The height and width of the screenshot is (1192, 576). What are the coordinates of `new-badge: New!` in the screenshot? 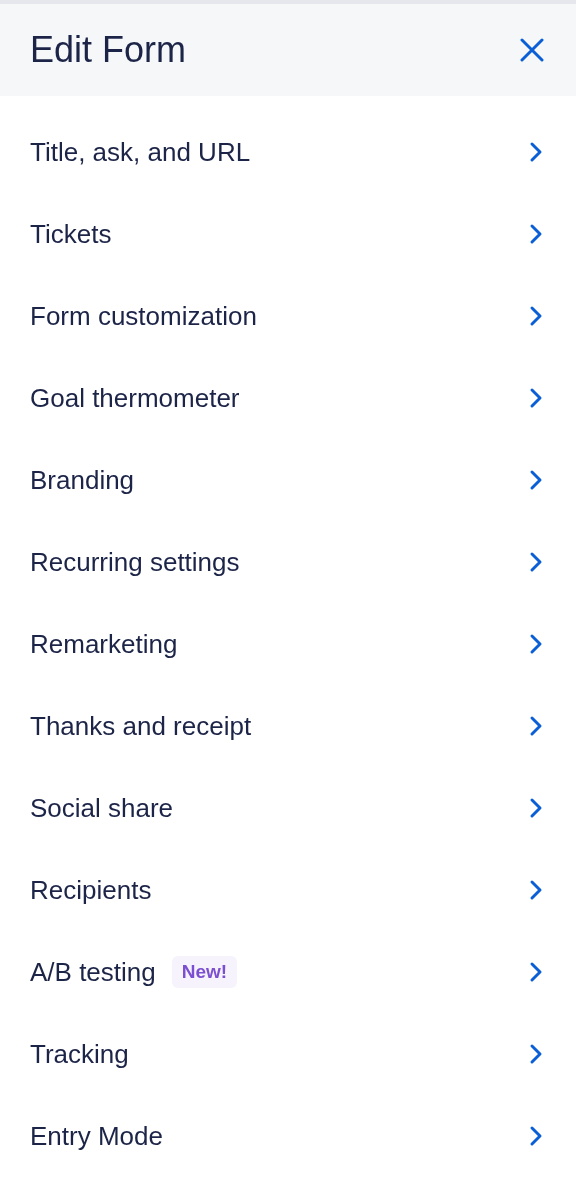 It's located at (204, 972).